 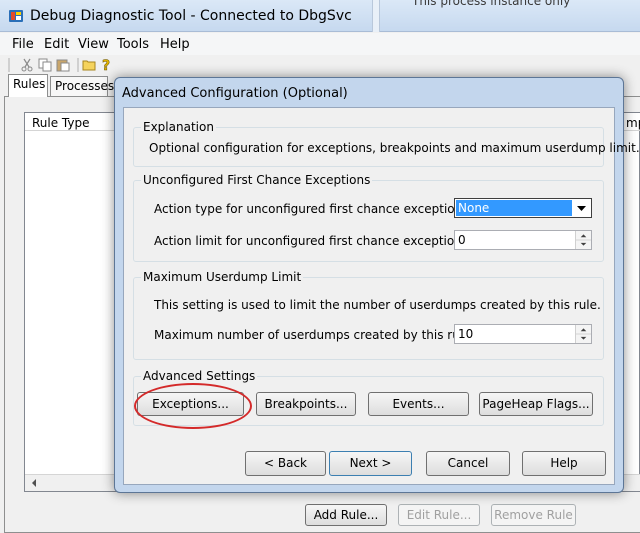 I want to click on explanation-legend: Explanation, so click(x=178, y=127).